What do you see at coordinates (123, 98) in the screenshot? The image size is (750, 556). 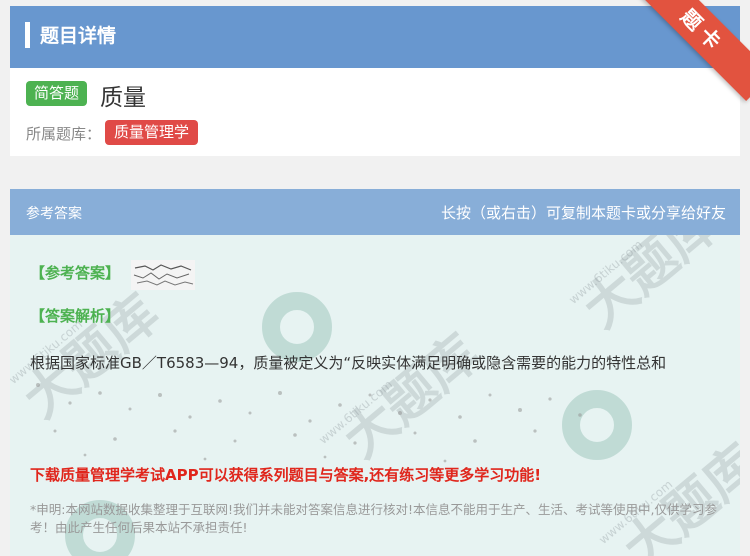 I see `question-title: 质量` at bounding box center [123, 98].